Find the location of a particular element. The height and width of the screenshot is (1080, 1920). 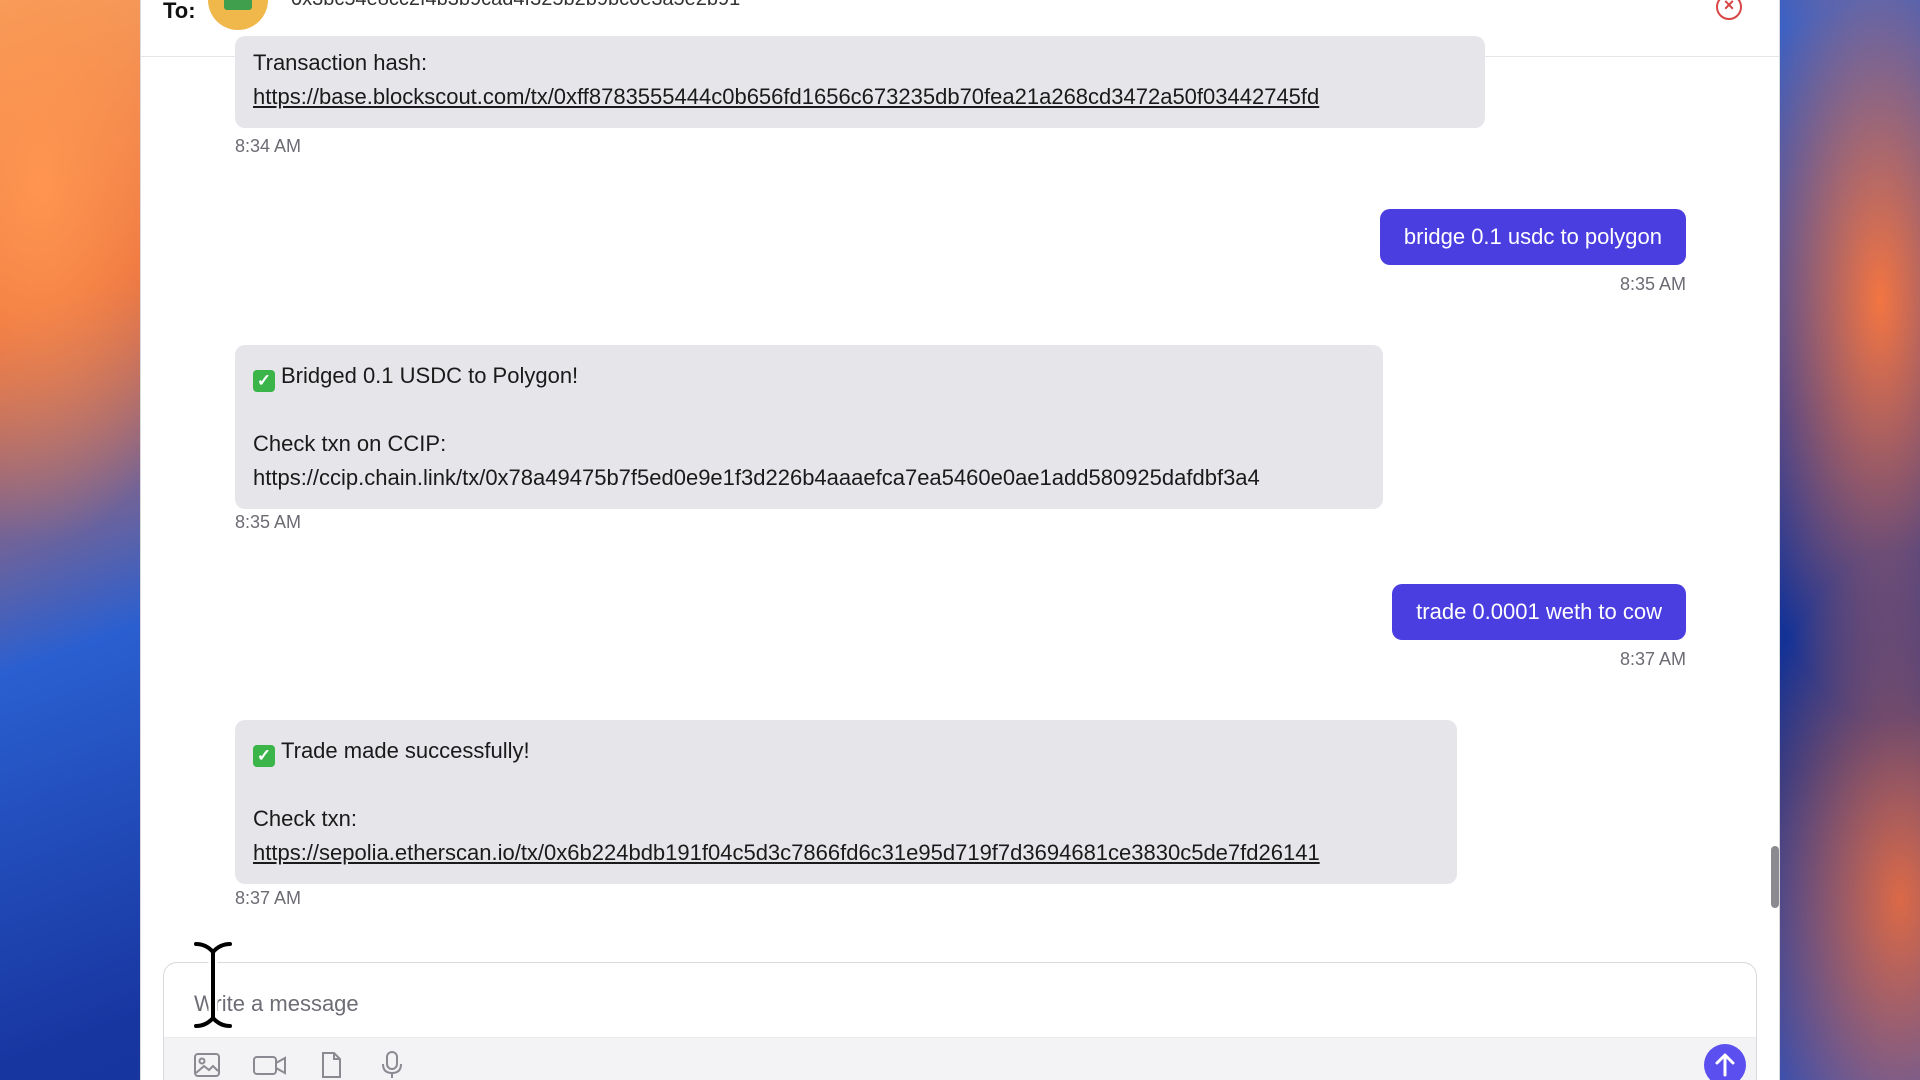

message-timestamp: 8:34 AM is located at coordinates (268, 146).